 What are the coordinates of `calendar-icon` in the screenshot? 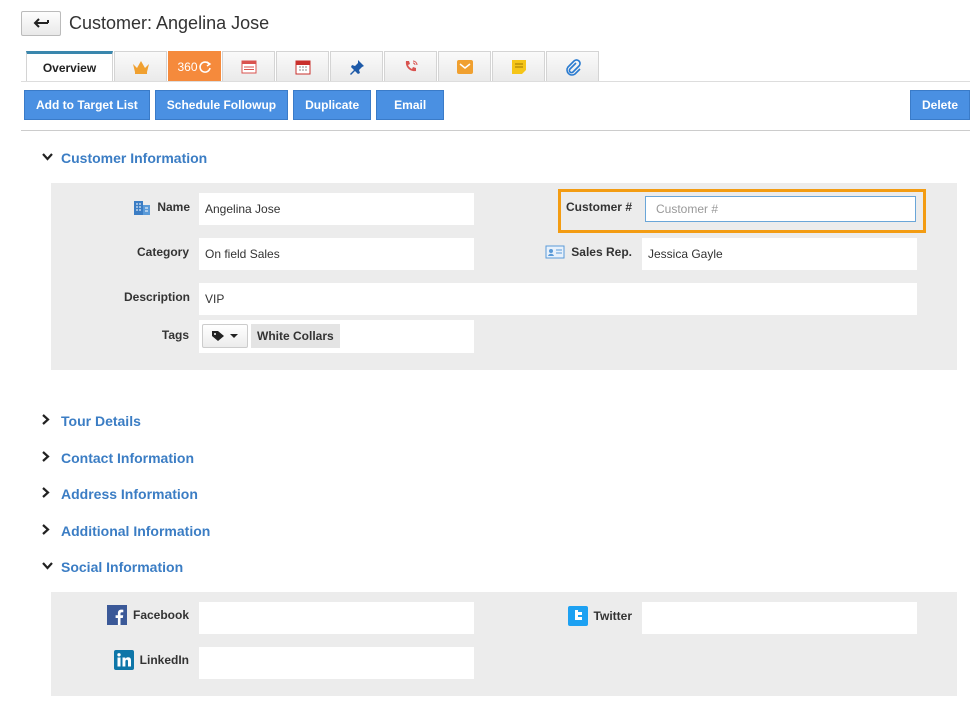 It's located at (302, 67).